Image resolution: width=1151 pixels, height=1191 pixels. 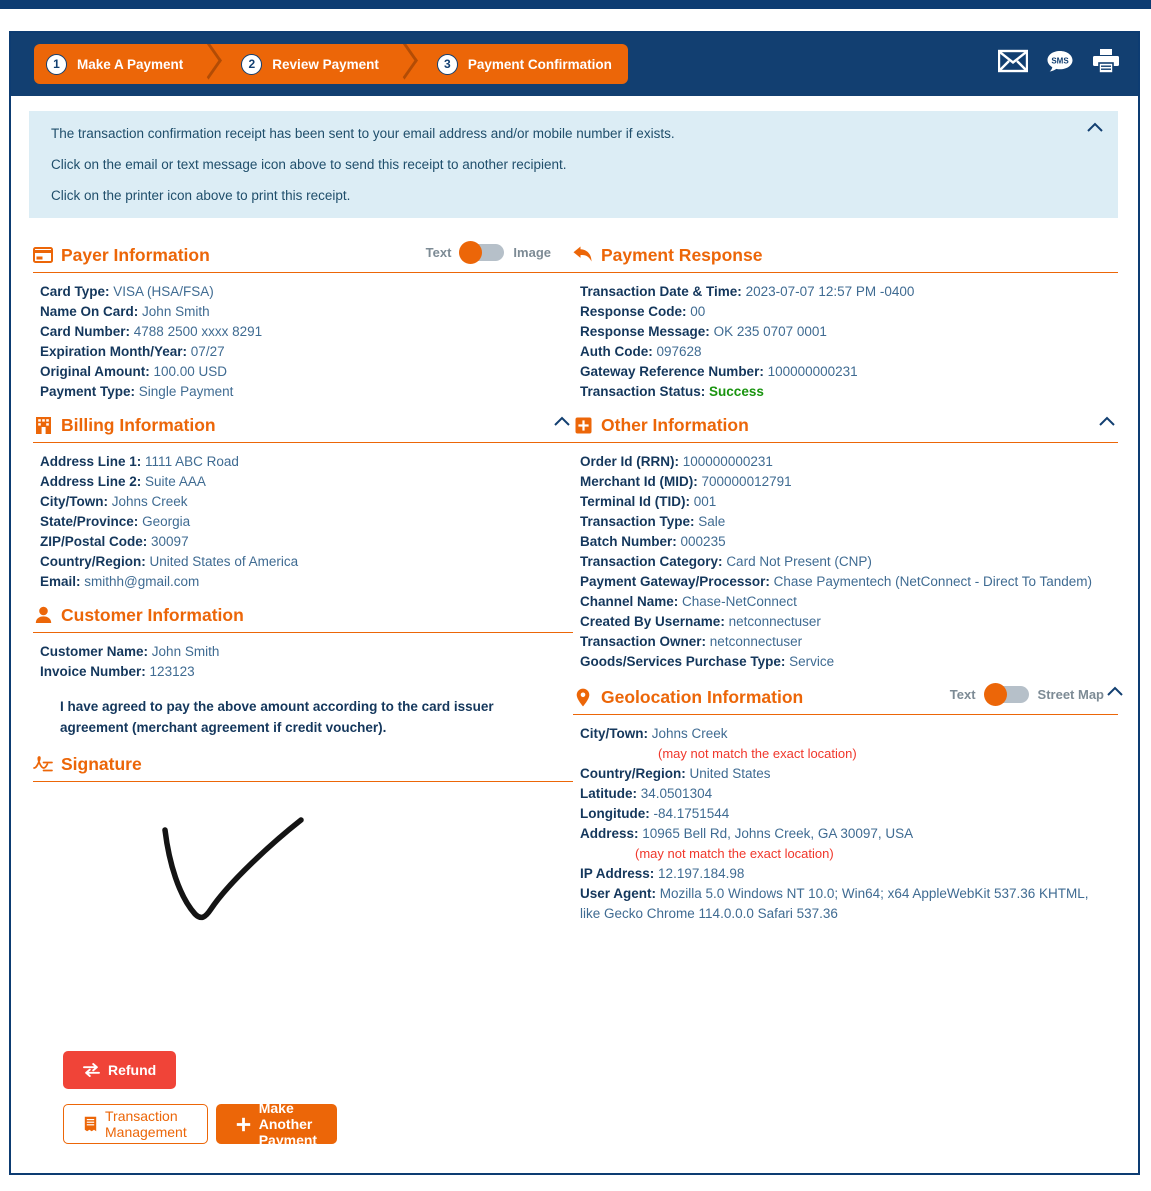 I want to click on step-1-label: Make A Payment, so click(x=130, y=64).